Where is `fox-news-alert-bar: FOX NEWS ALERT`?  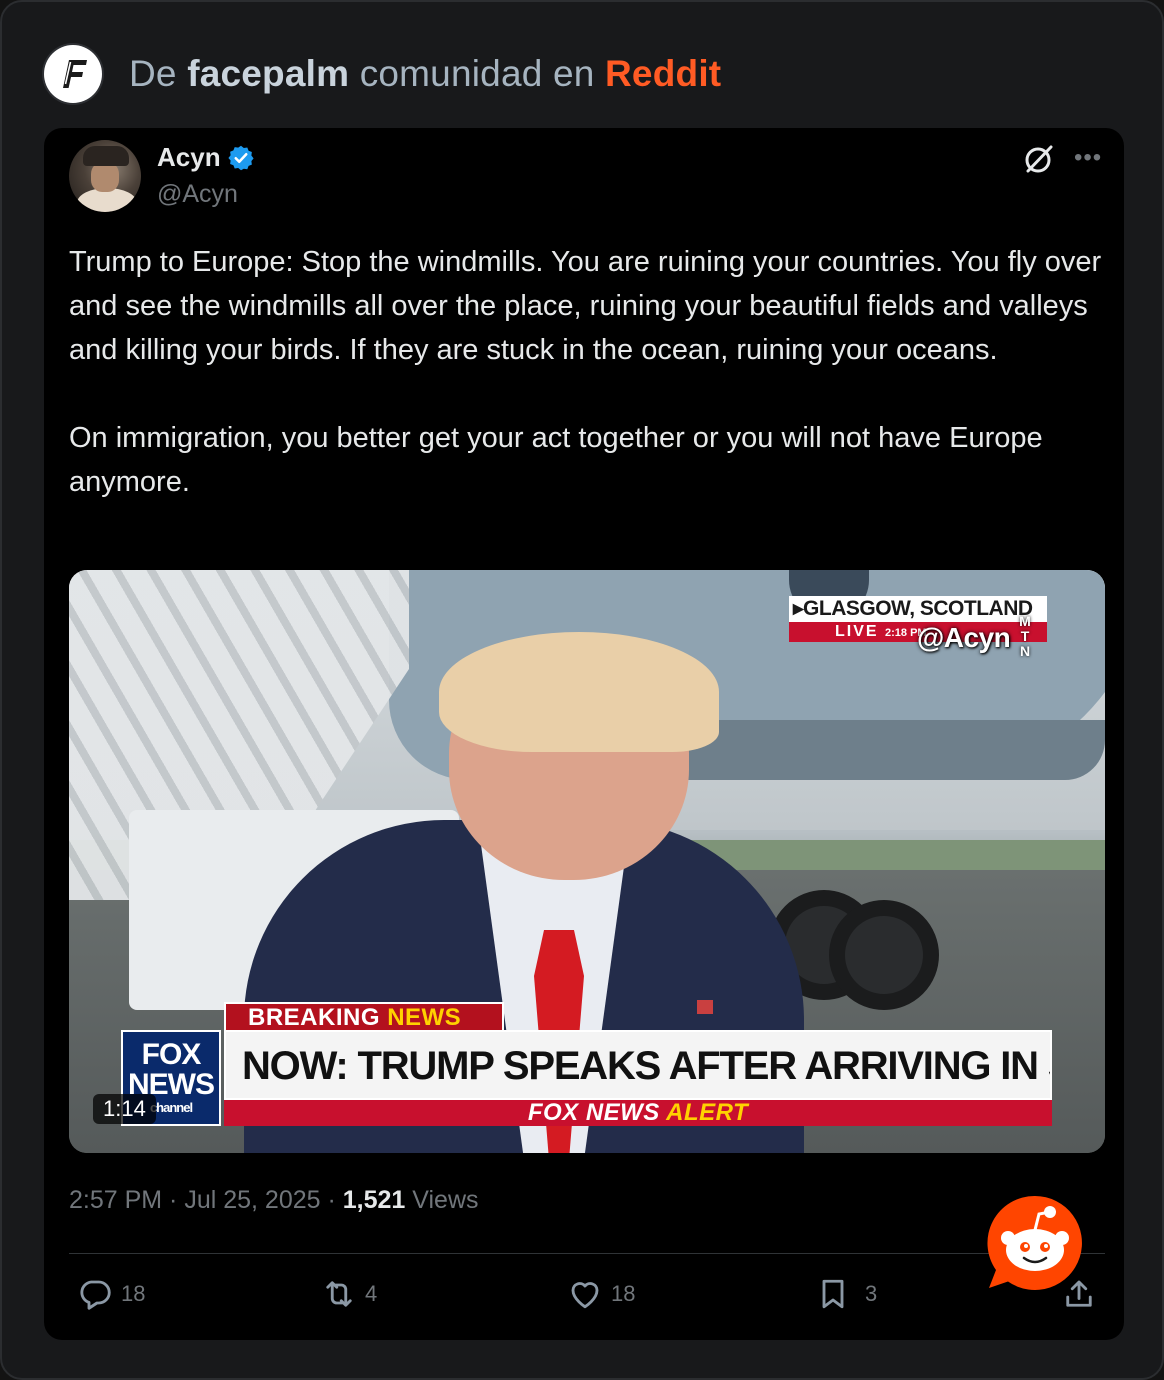
fox-news-alert-bar: FOX NEWS ALERT is located at coordinates (638, 1113).